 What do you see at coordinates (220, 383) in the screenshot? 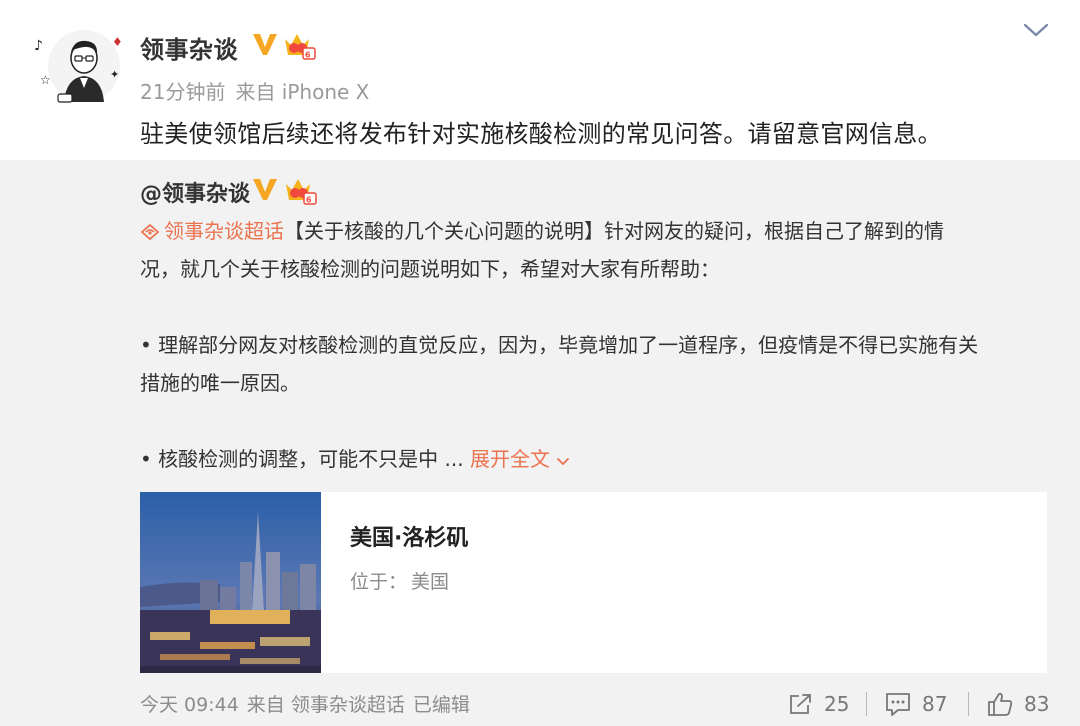
I see `bullet-1-line-2: 措施的唯一原因。` at bounding box center [220, 383].